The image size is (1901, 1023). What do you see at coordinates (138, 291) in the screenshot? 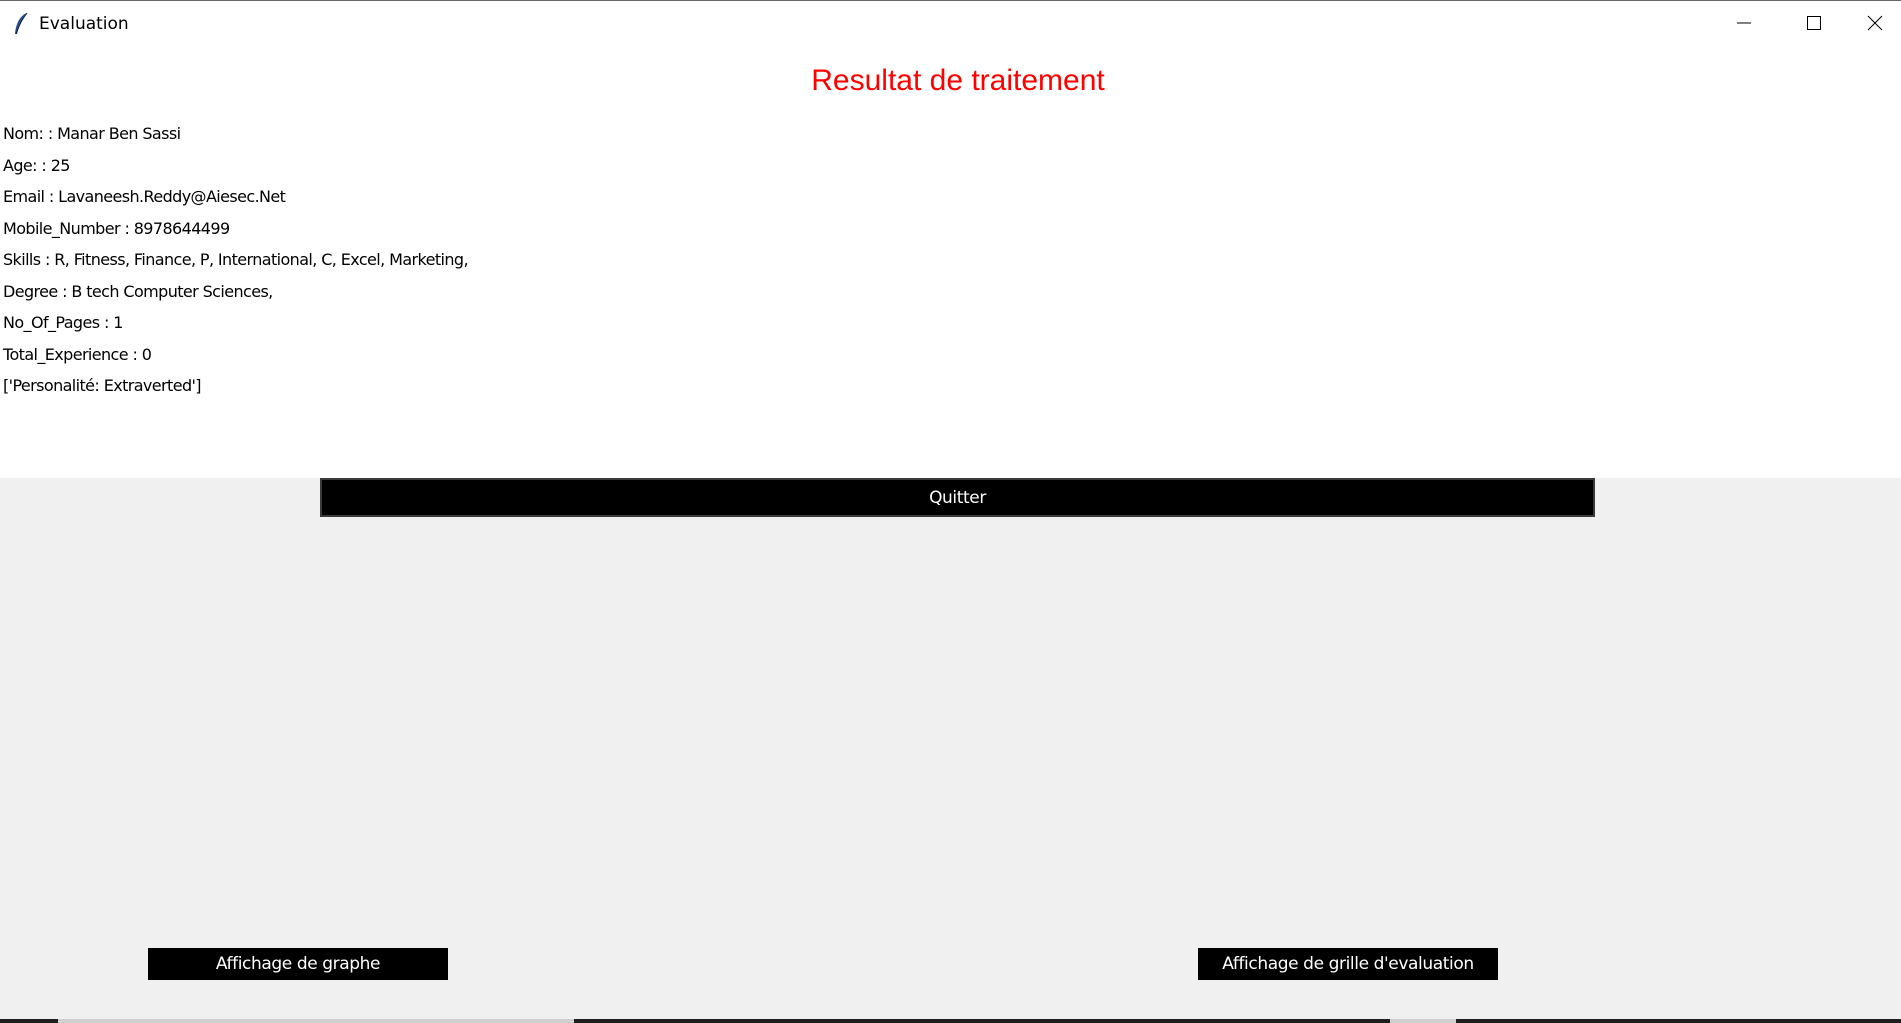
I see `degree-label: Degree : B tech Computer Sciences,` at bounding box center [138, 291].